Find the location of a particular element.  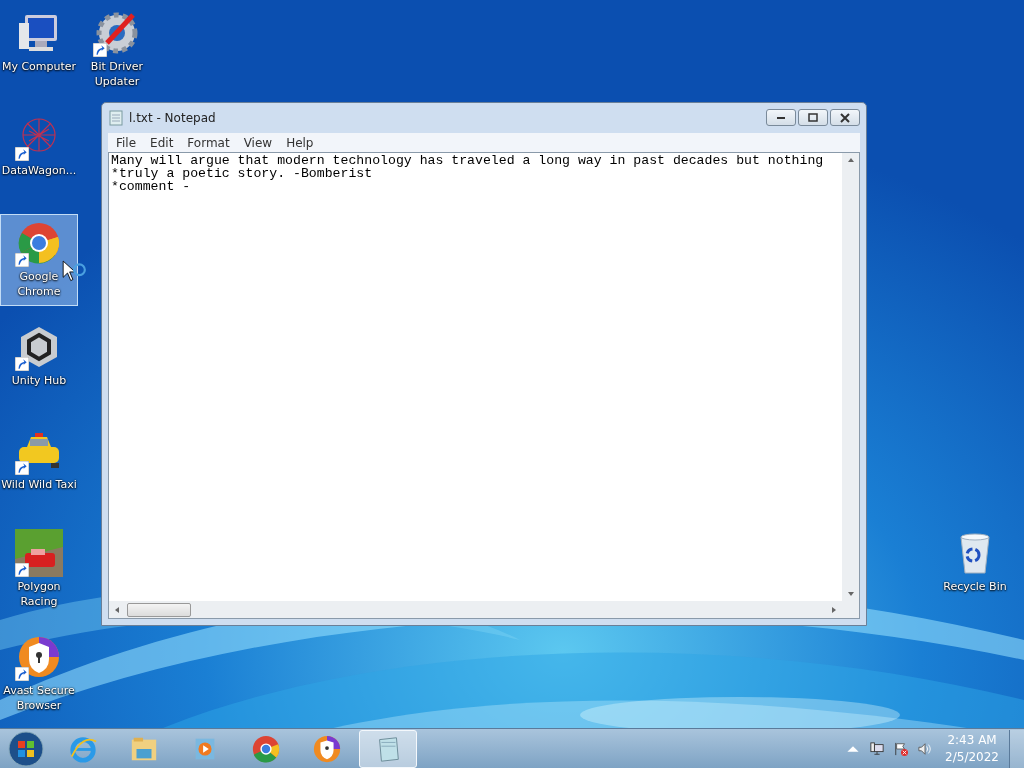

menu-item: Format is located at coordinates (208, 142).